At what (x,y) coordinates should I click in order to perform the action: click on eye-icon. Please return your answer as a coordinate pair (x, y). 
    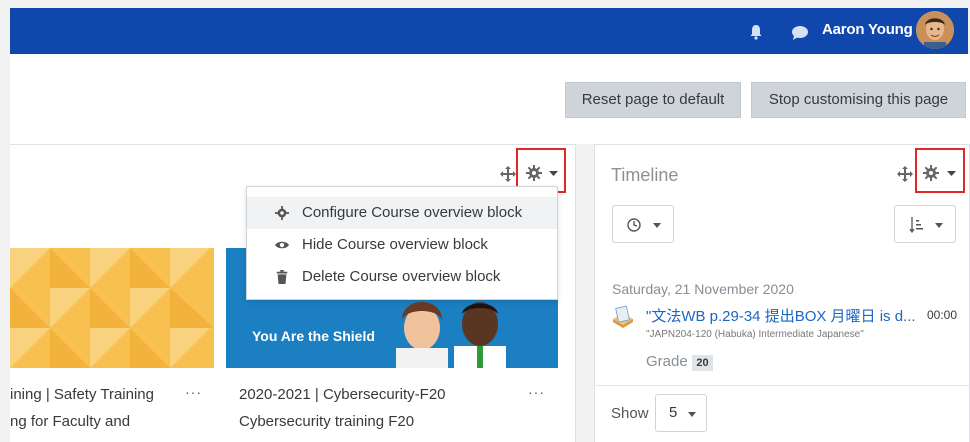
    Looking at the image, I should click on (282, 245).